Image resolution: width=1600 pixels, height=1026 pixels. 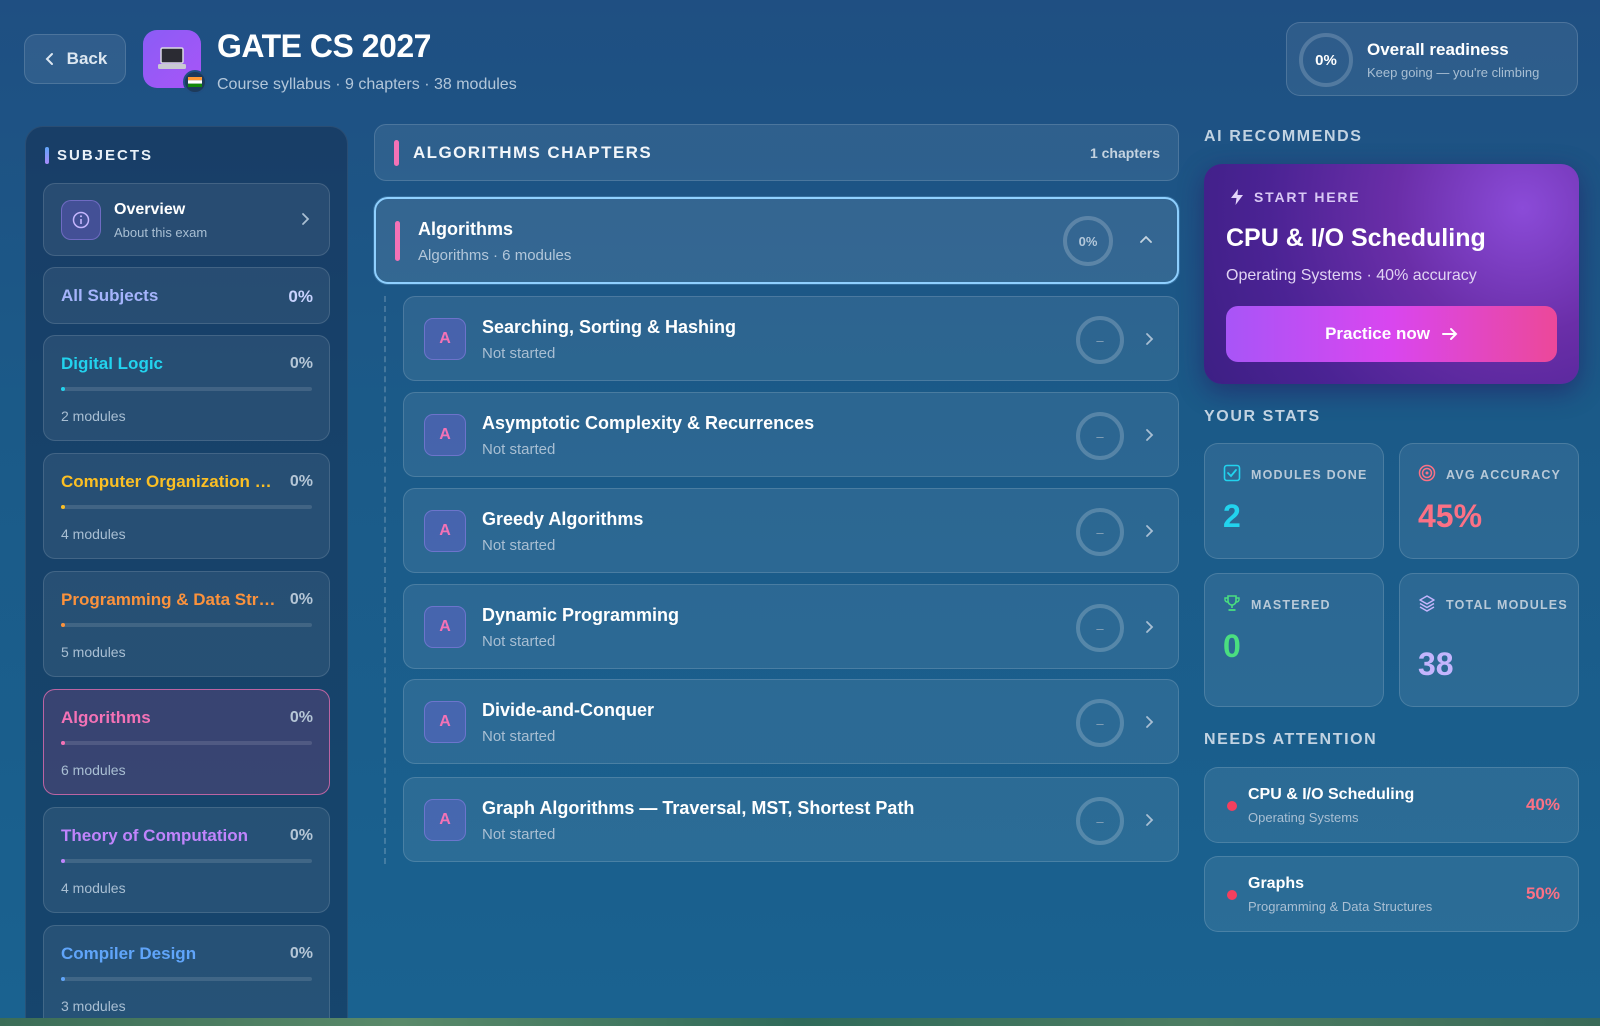 What do you see at coordinates (186, 975) in the screenshot?
I see `sidebar-item-compiler-design: Compiler Design 0% 3 modules` at bounding box center [186, 975].